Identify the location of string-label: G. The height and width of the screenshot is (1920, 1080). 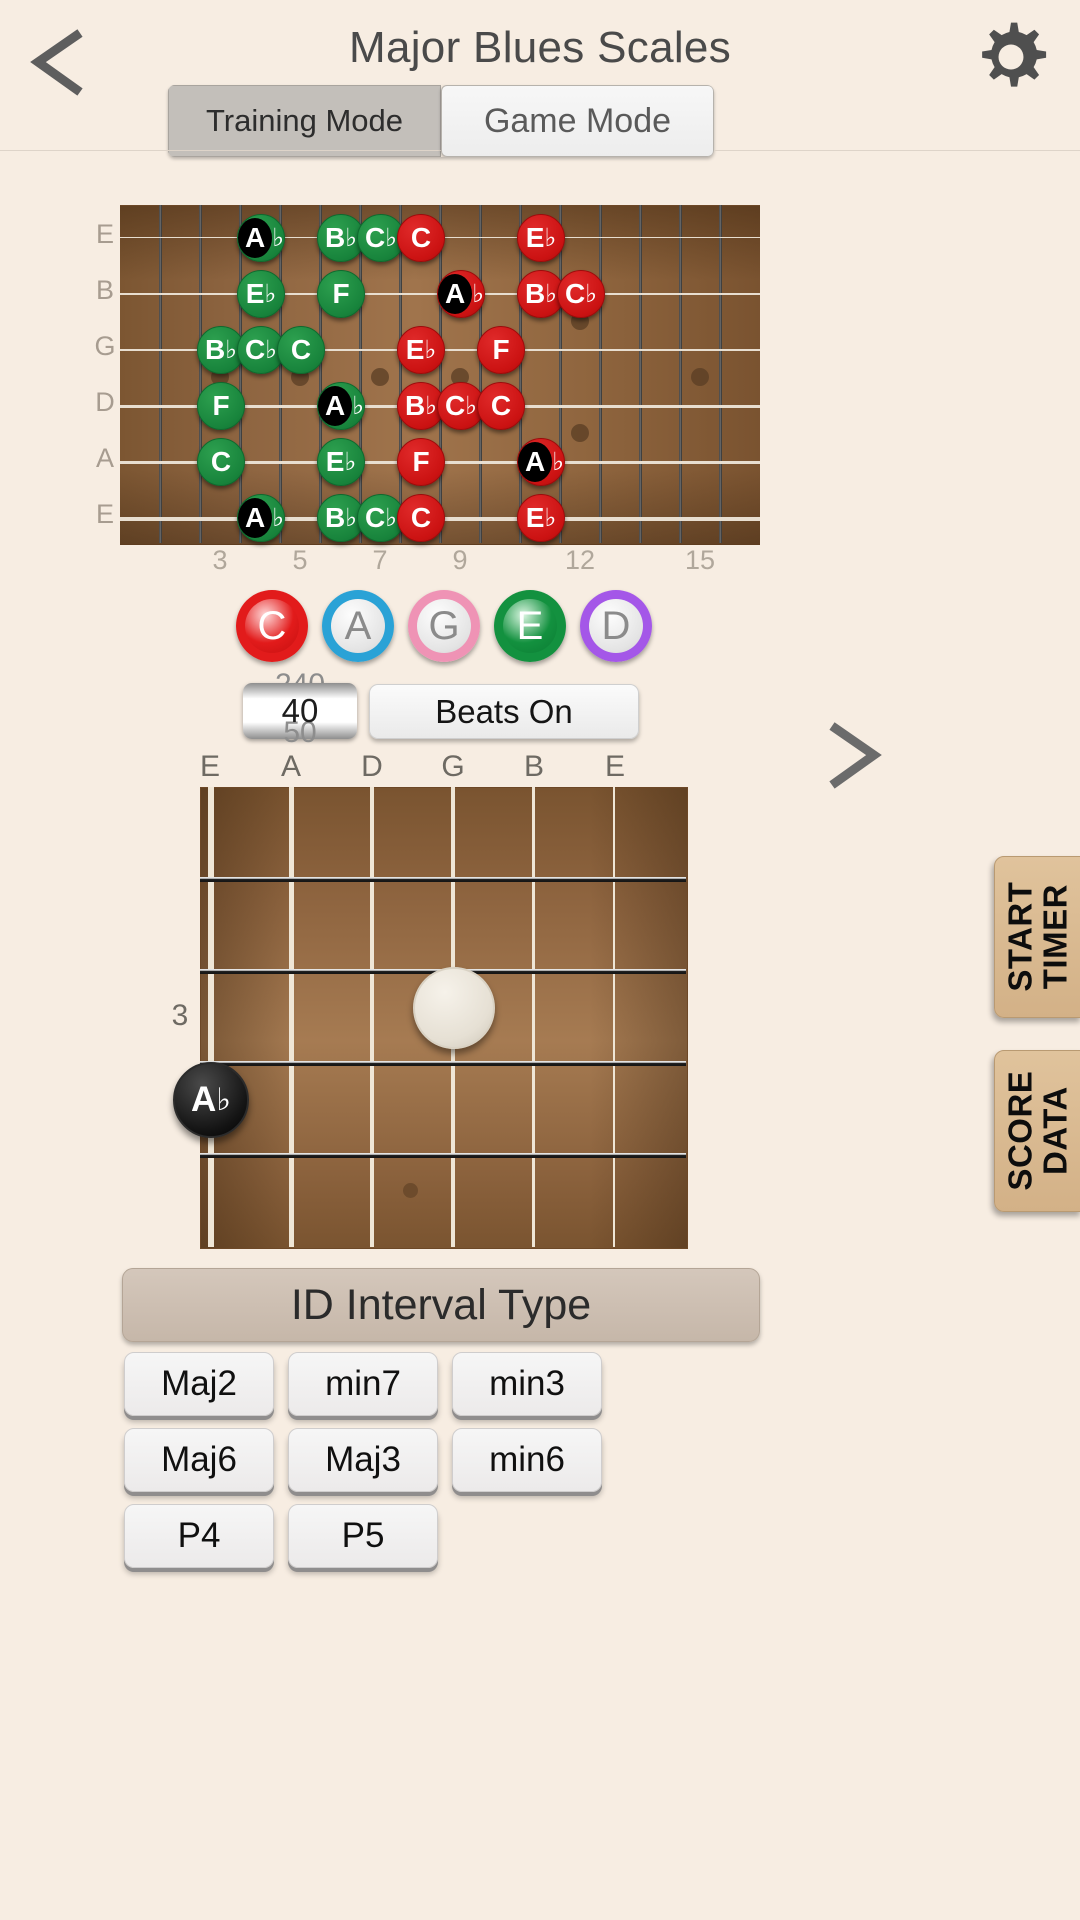
(105, 346).